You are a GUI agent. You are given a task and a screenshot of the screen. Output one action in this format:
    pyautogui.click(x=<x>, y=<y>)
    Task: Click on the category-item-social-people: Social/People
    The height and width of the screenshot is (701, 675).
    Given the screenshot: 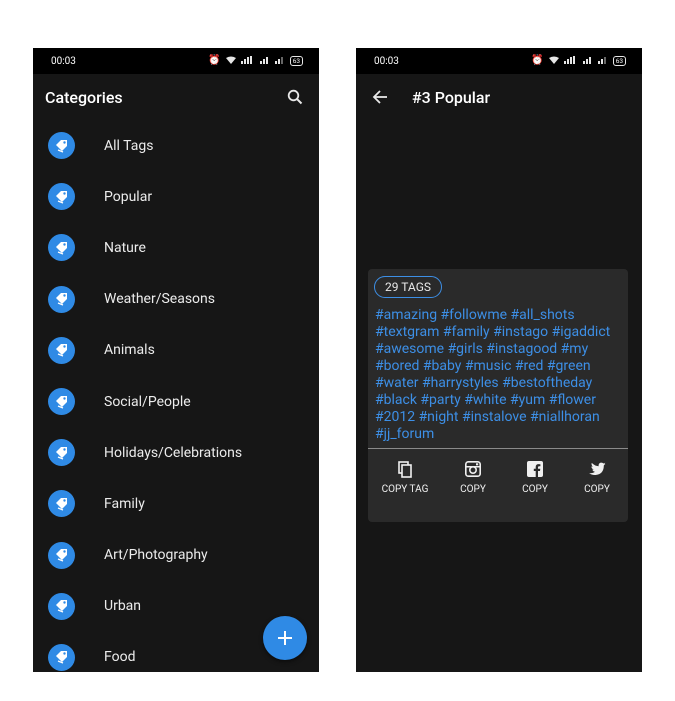 What is the action you would take?
    pyautogui.click(x=176, y=401)
    